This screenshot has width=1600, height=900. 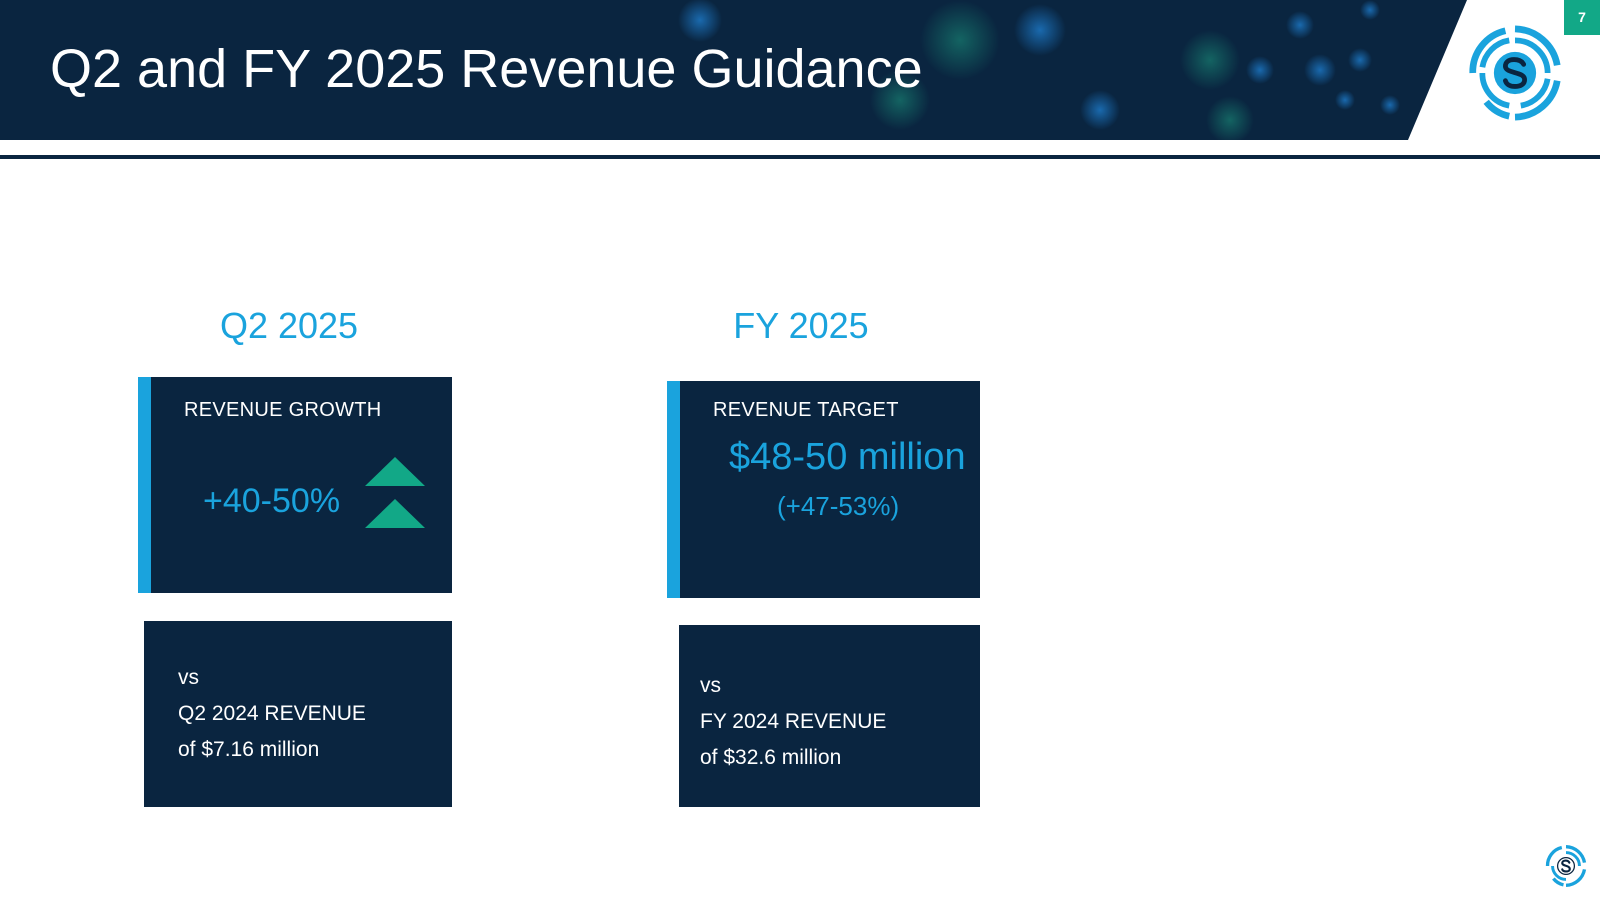 What do you see at coordinates (838, 506) in the screenshot?
I see `fy-target-growth: (+47-53%)` at bounding box center [838, 506].